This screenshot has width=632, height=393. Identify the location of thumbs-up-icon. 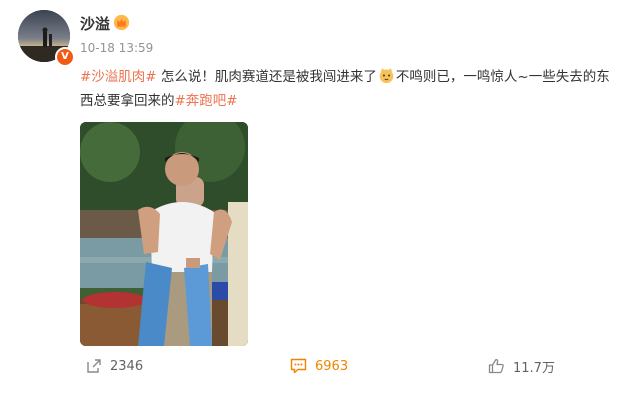
(496, 366).